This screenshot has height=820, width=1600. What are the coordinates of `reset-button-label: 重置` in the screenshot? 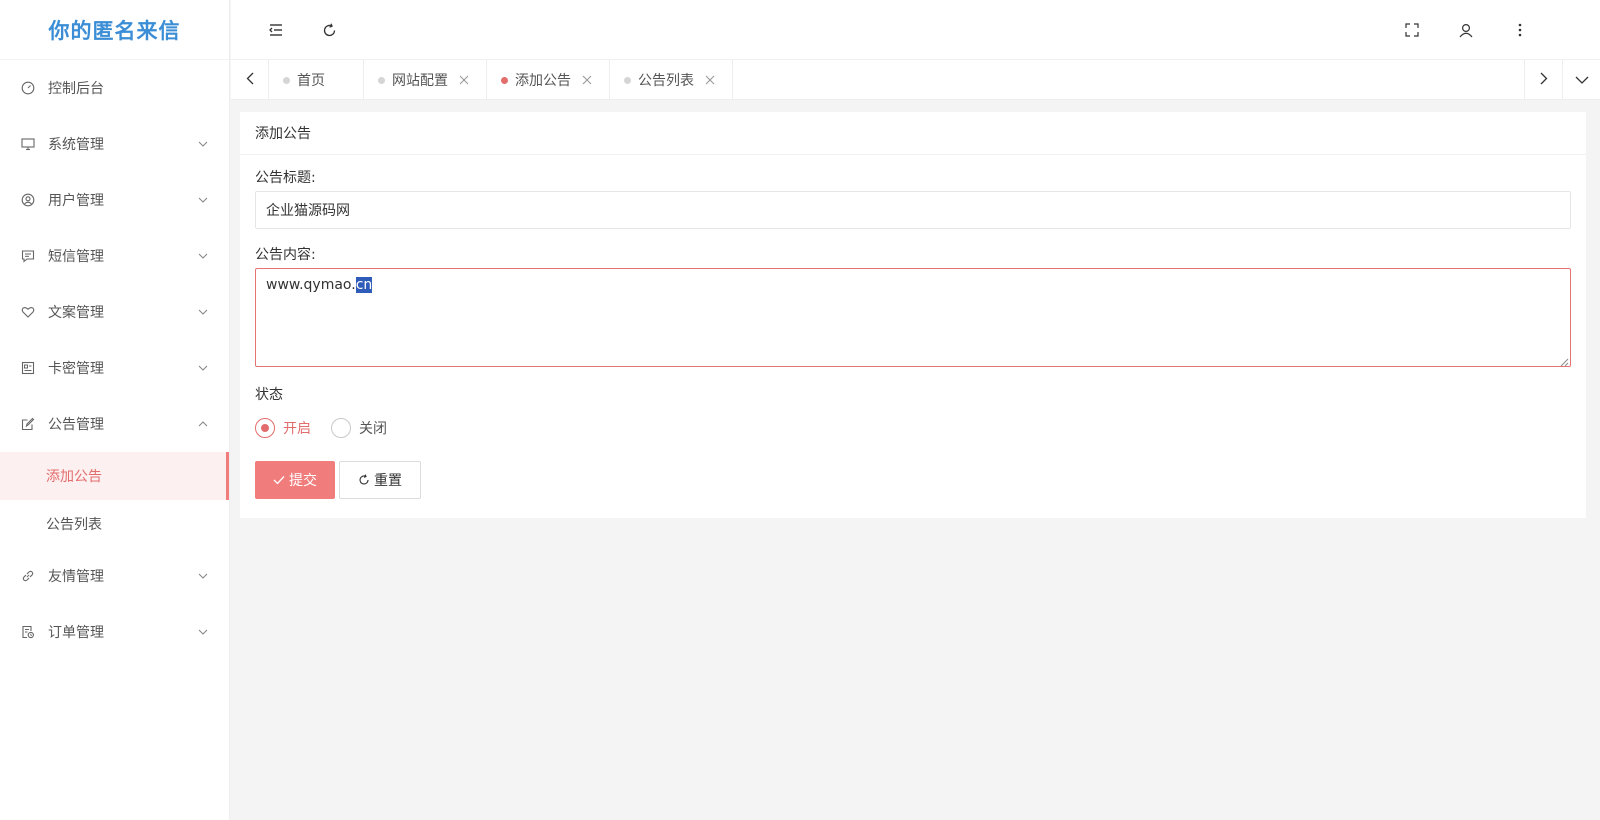 It's located at (388, 481).